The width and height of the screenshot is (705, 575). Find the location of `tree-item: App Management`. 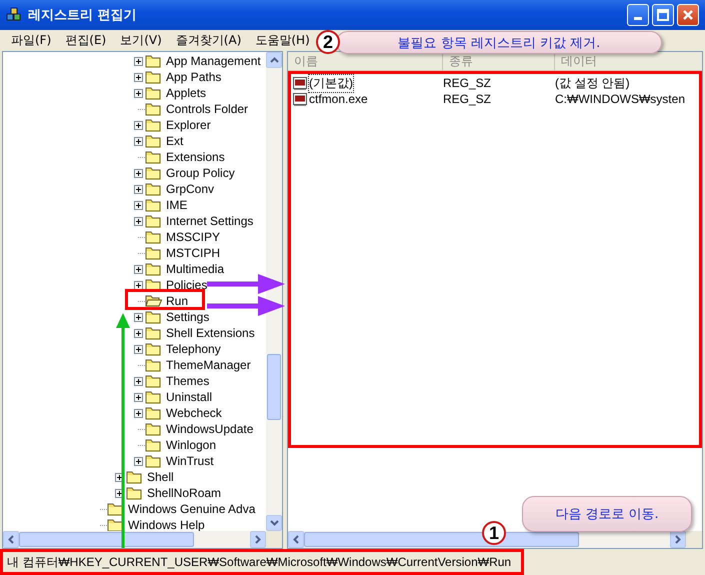

tree-item: App Management is located at coordinates (213, 61).